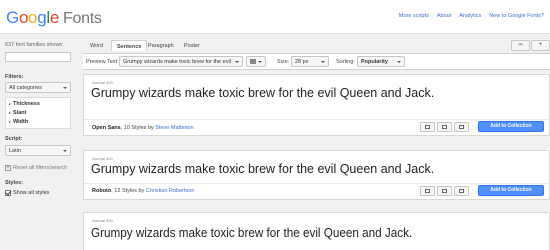 This screenshot has height=250, width=550. Describe the element at coordinates (14, 139) in the screenshot. I see `script-label: Script:` at that location.